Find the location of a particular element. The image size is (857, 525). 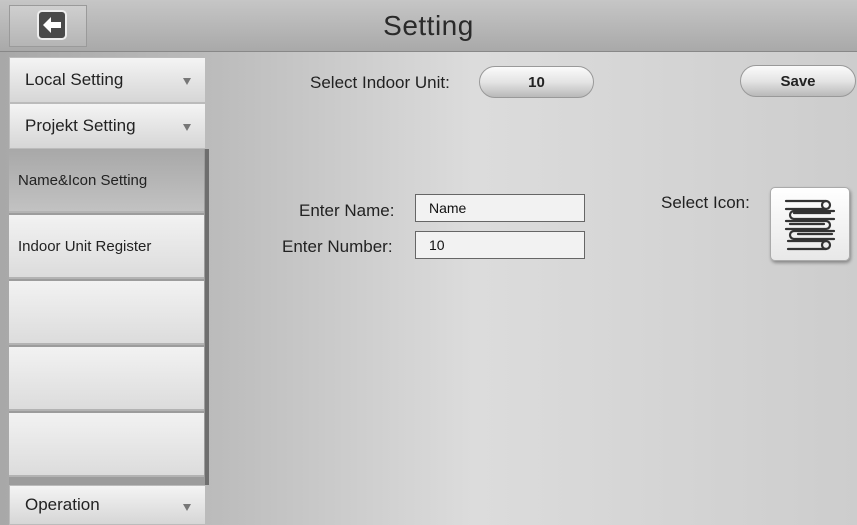

page-title: Setting is located at coordinates (428, 25).